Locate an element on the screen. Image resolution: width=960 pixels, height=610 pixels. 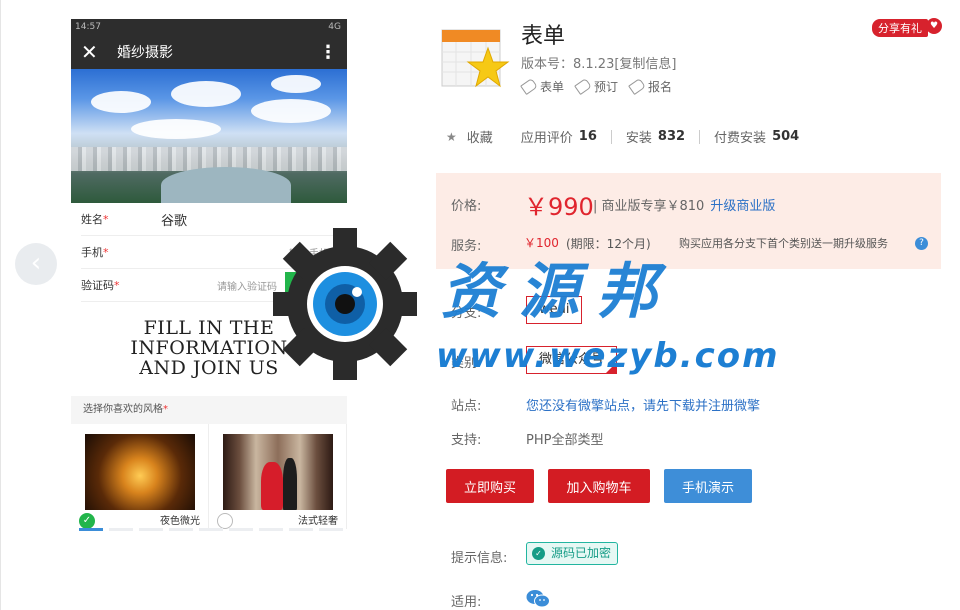
chevron-left-icon: ‹ is located at coordinates (36, 263).